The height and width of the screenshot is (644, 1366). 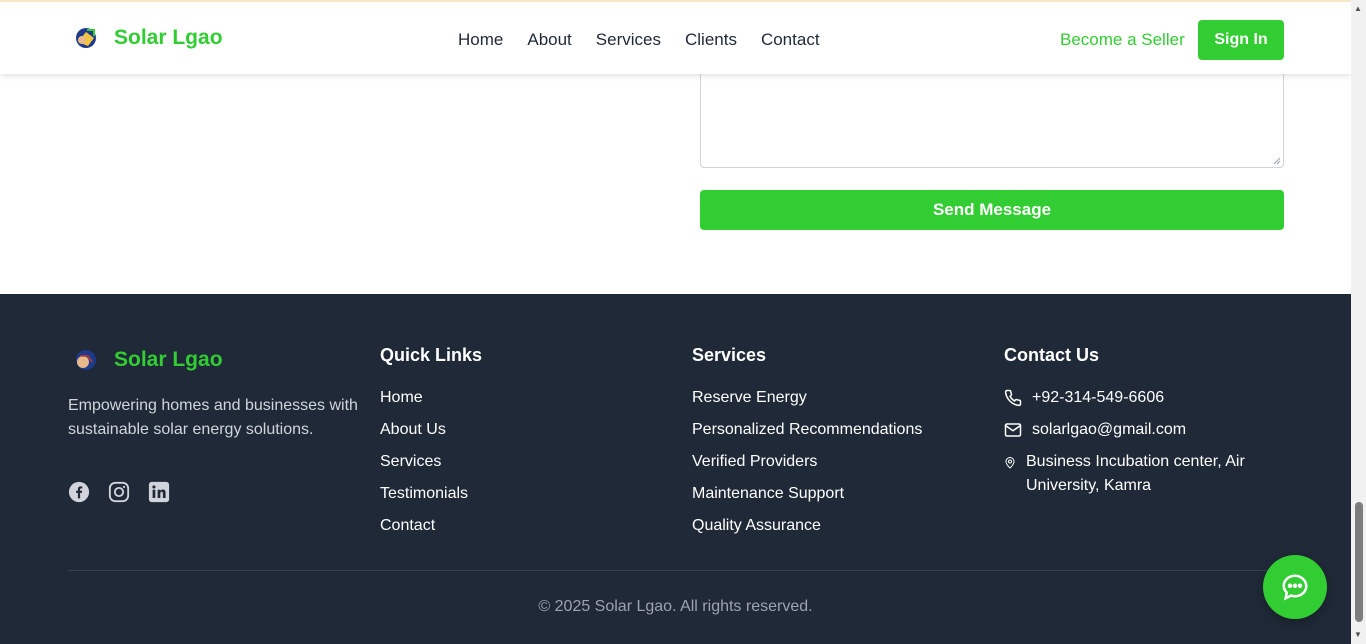 What do you see at coordinates (711, 40) in the screenshot?
I see `nav-clients: Clients` at bounding box center [711, 40].